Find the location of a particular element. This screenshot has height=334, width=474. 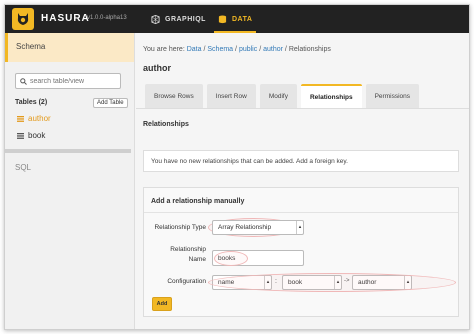

breadcrumb-current: Relationships is located at coordinates (309, 49).